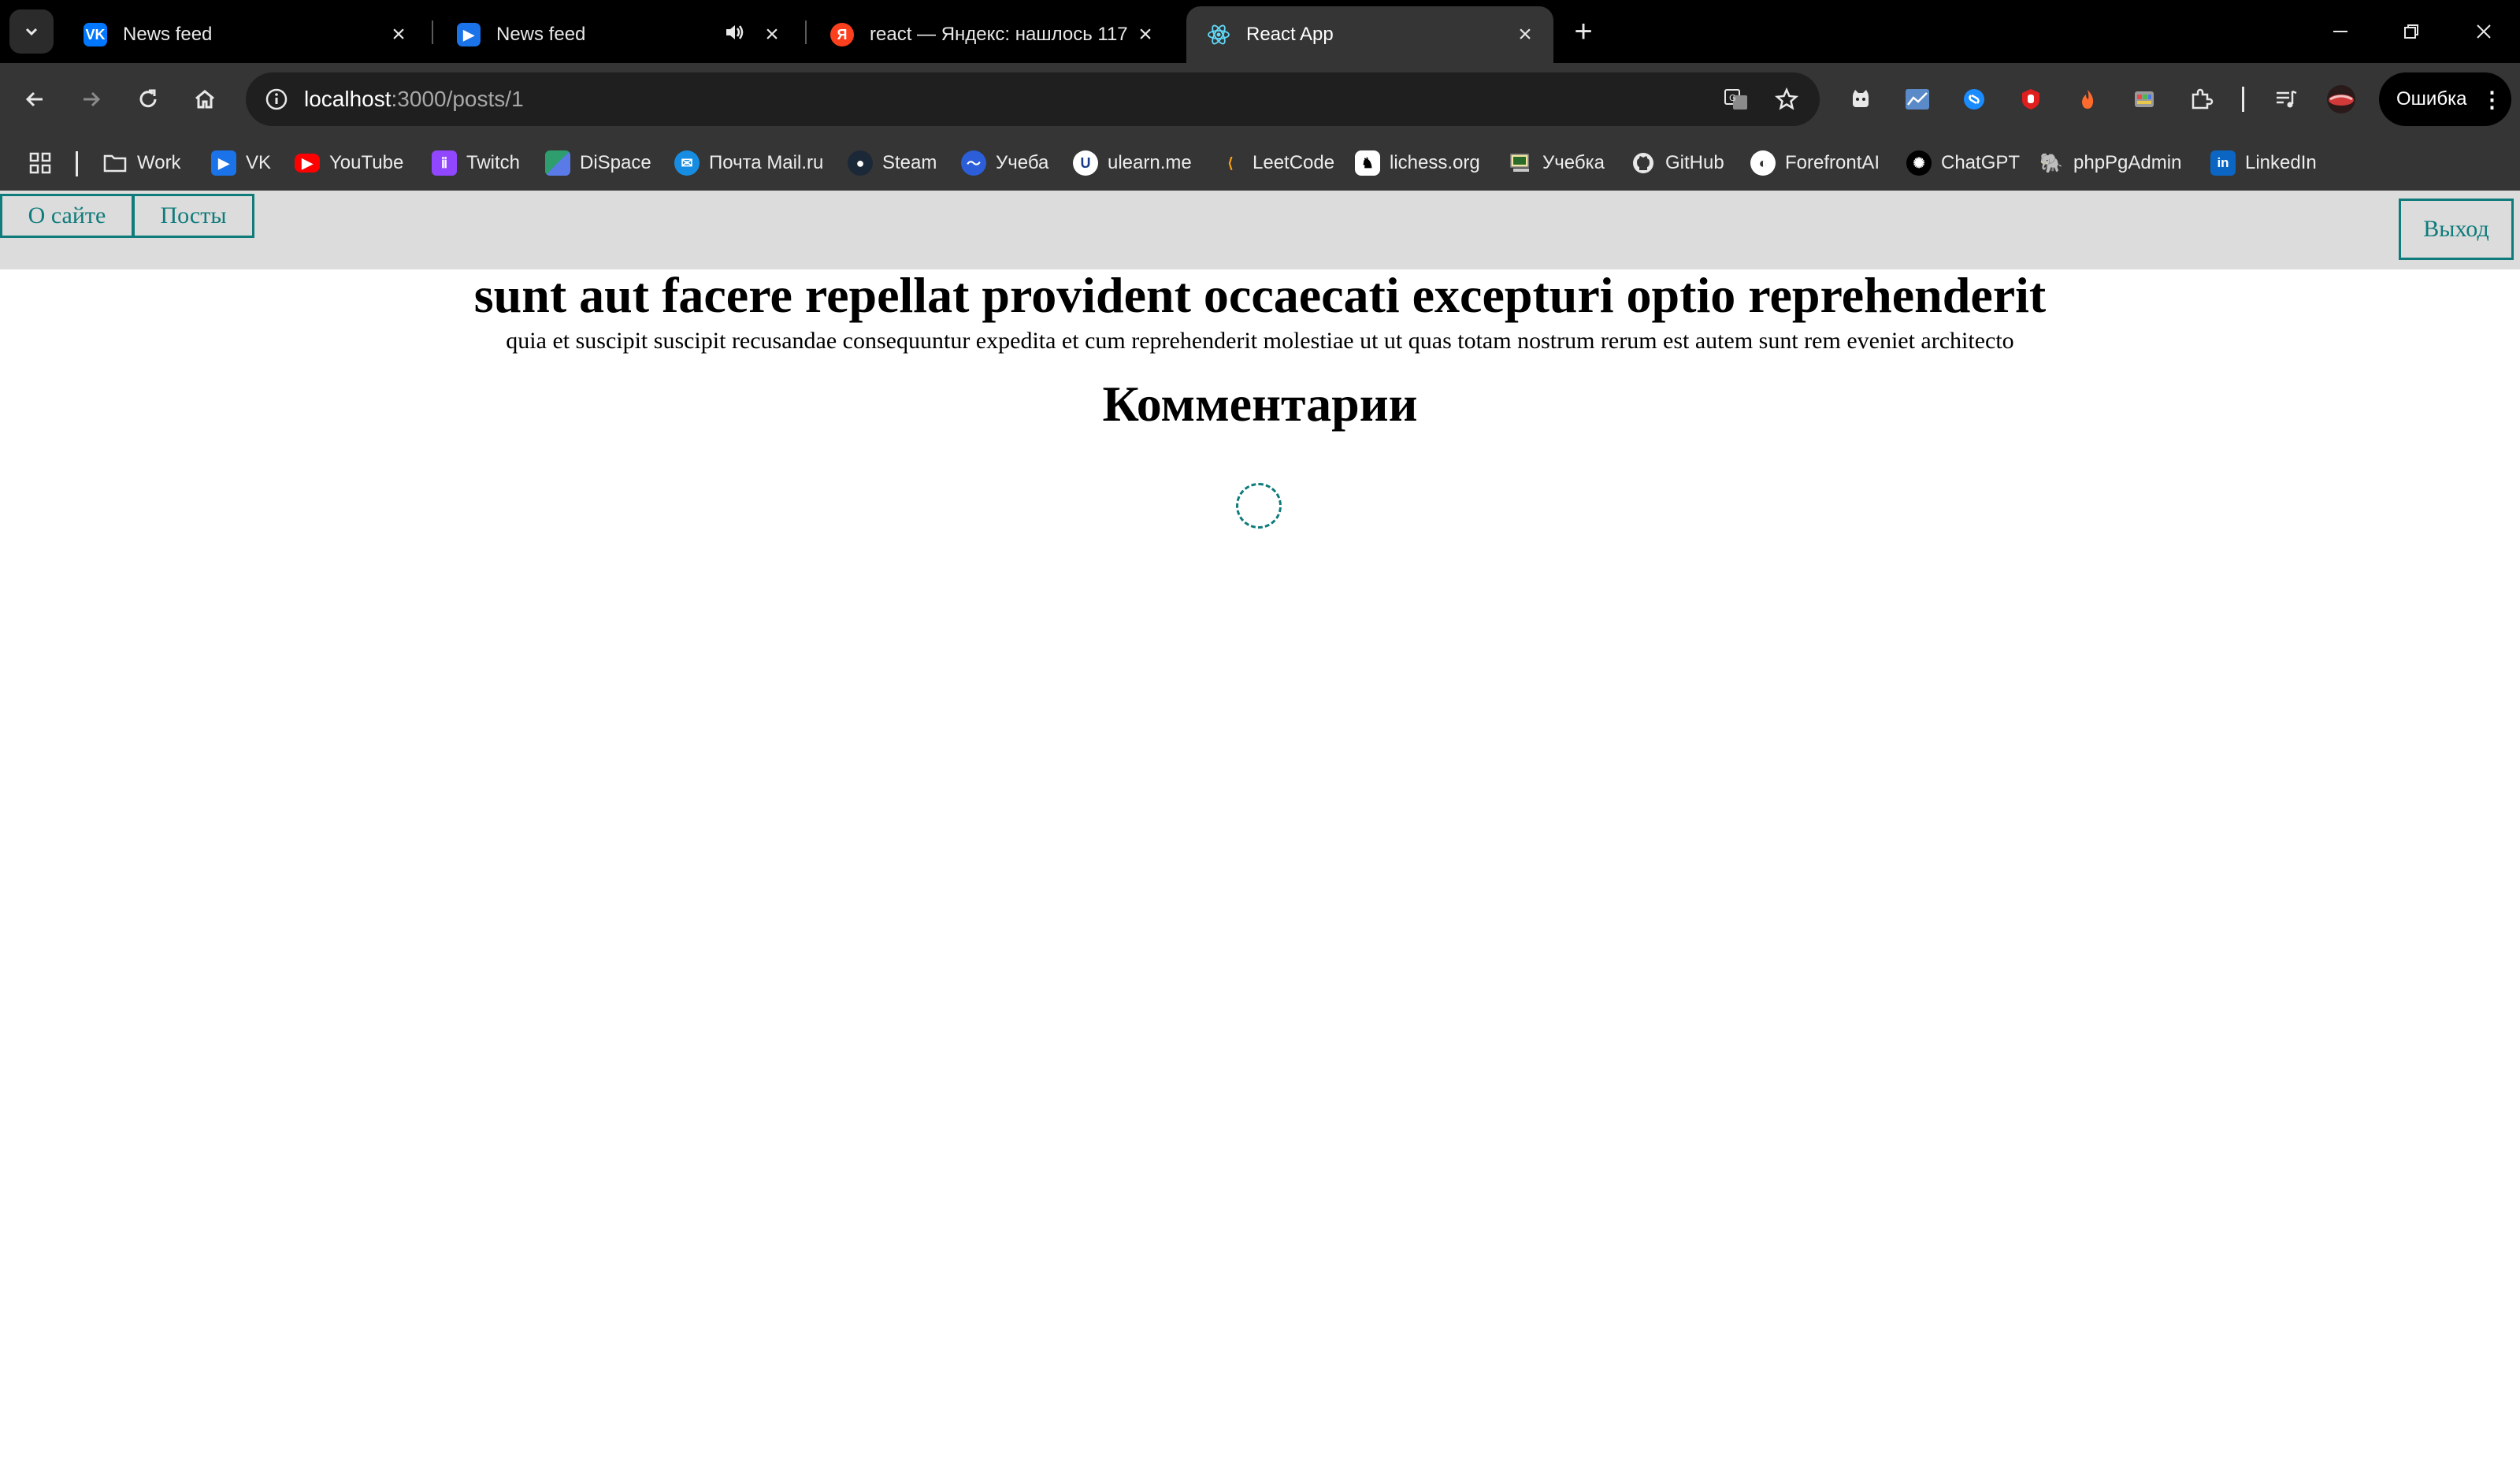 This screenshot has height=1470, width=2520. Describe the element at coordinates (615, 162) in the screenshot. I see `bookmark-label: DiSpace` at that location.